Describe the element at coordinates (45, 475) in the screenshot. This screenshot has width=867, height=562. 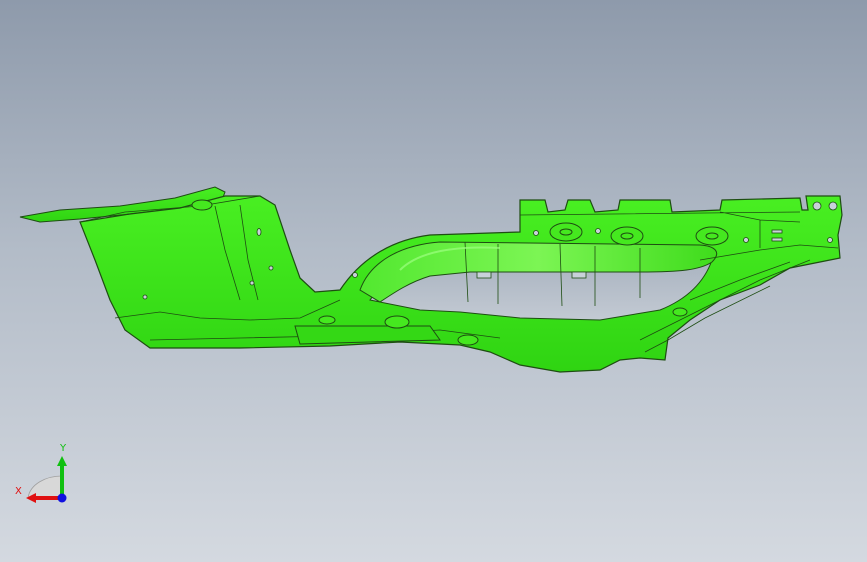
I see `coordinate-triad: Y X` at that location.